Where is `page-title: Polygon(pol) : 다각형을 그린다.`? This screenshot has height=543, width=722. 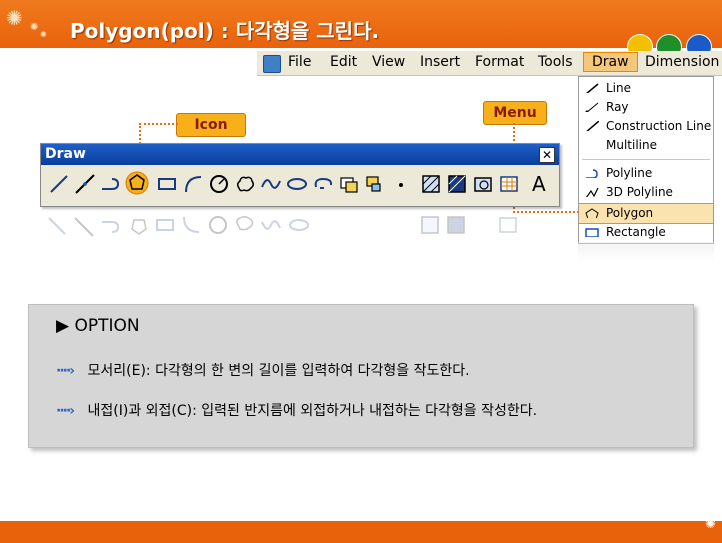 page-title: Polygon(pol) : 다각형을 그린다. is located at coordinates (225, 31).